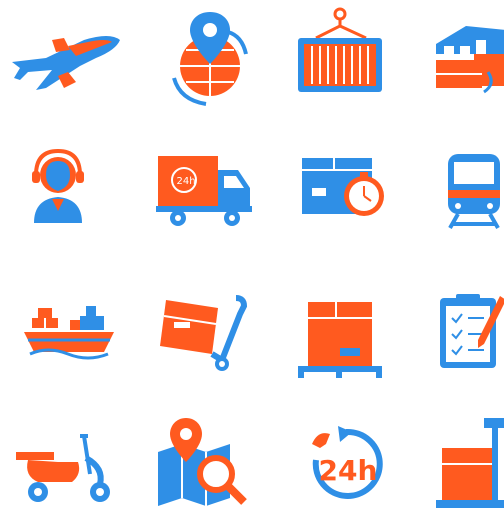 Image resolution: width=504 pixels, height=528 pixels. Describe the element at coordinates (350, 198) in the screenshot. I see `package-stopwatch-icon` at that location.